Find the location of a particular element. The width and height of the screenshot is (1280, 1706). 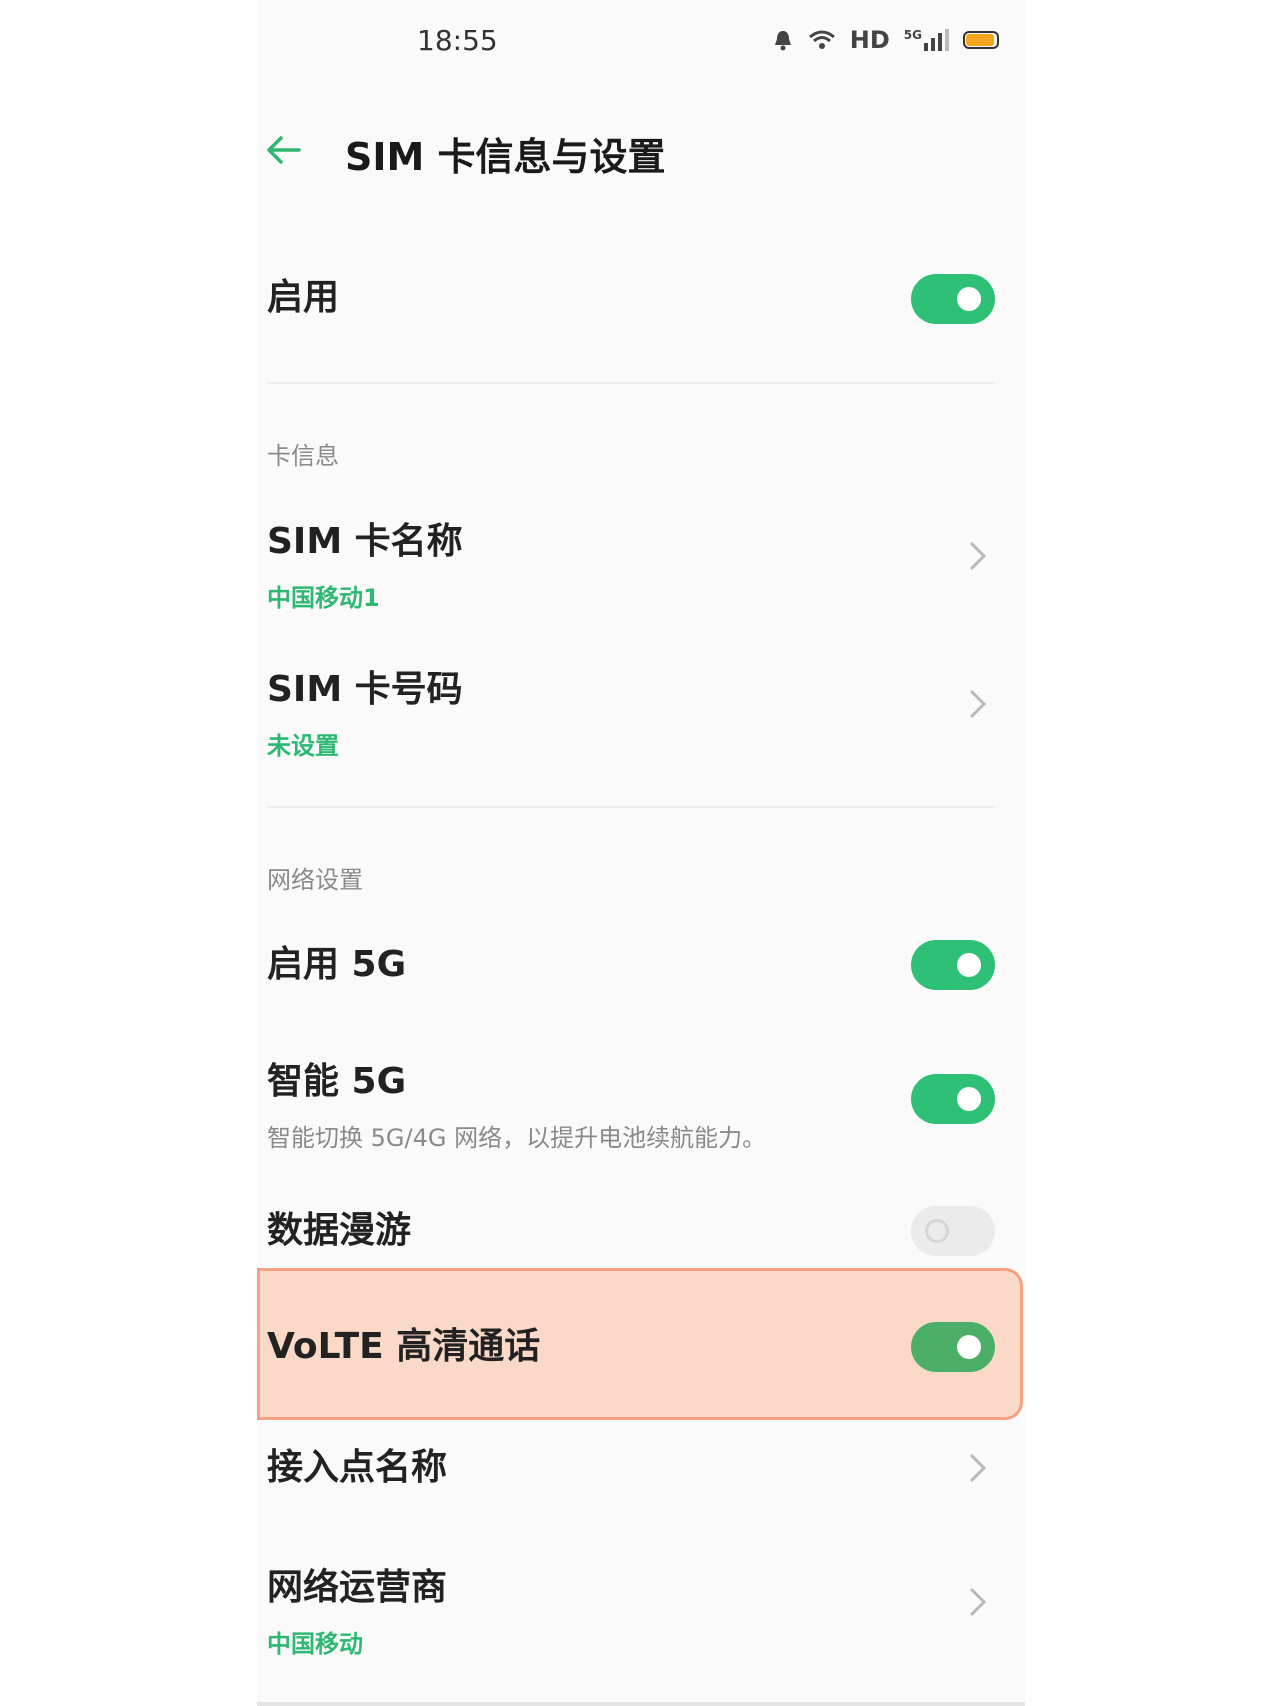

signal-group: 5G is located at coordinates (926, 40).